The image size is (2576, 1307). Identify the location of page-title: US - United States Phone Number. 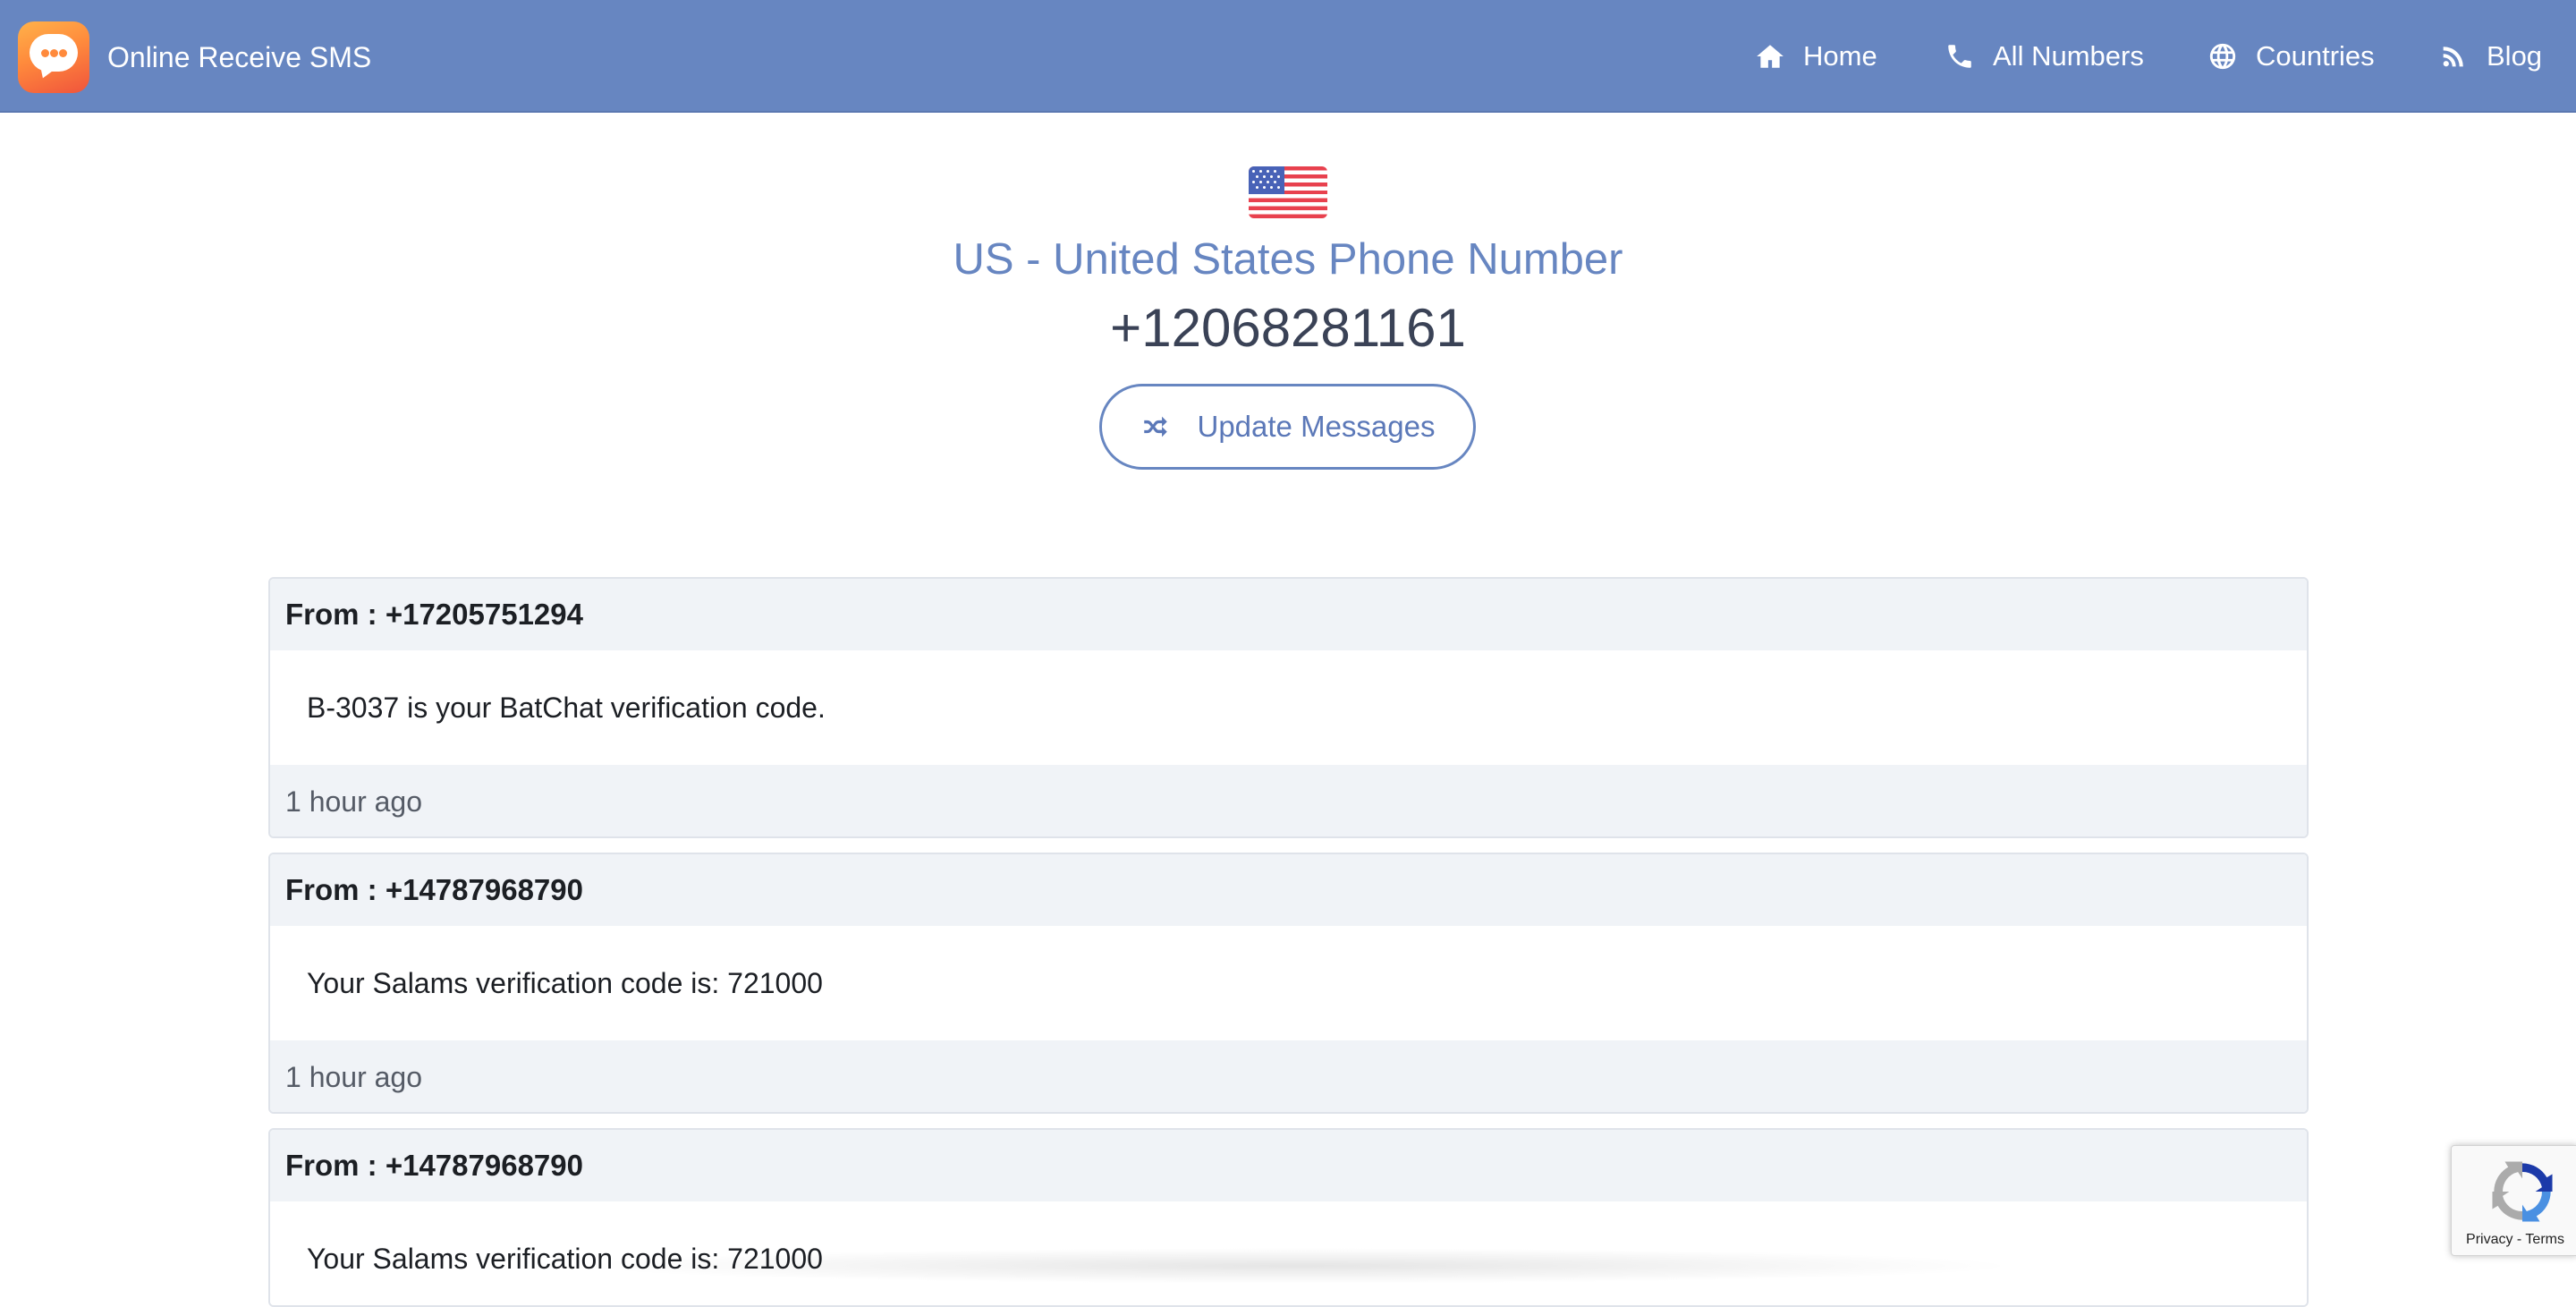
(1288, 259).